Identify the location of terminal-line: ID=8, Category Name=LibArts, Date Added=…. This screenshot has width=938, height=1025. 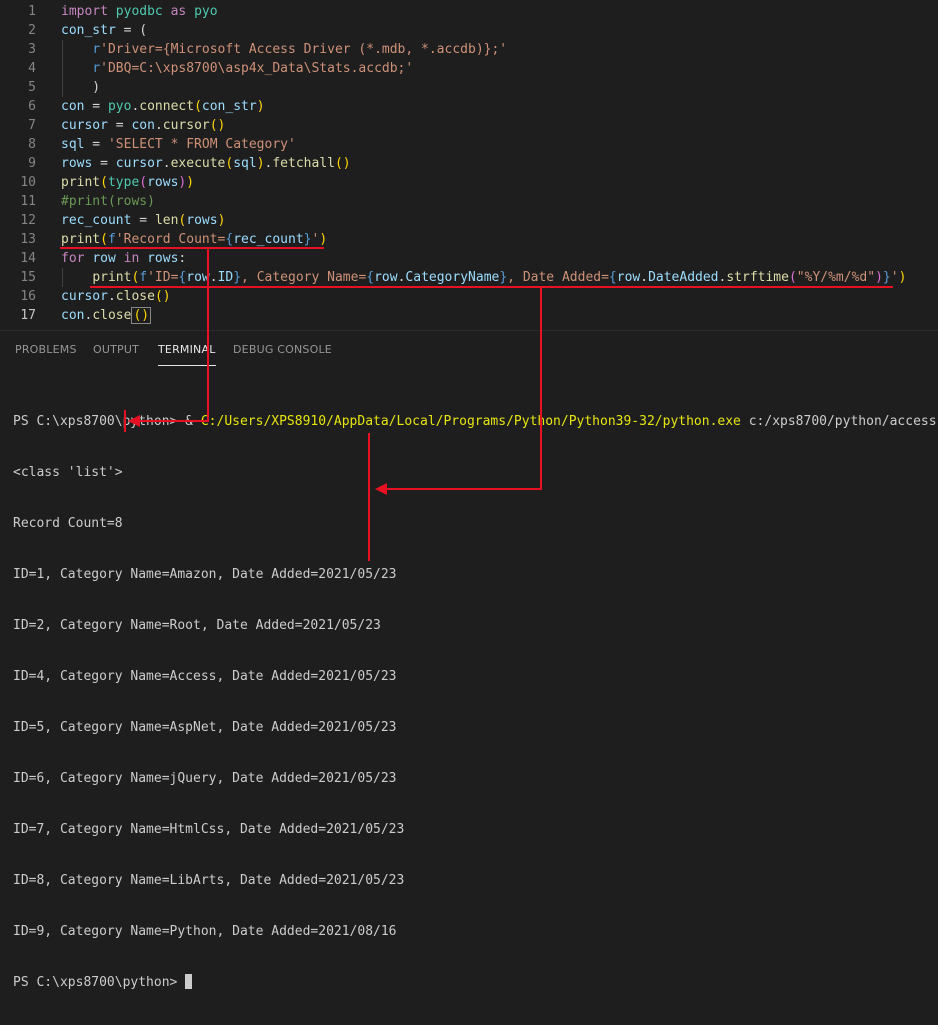
(209, 880).